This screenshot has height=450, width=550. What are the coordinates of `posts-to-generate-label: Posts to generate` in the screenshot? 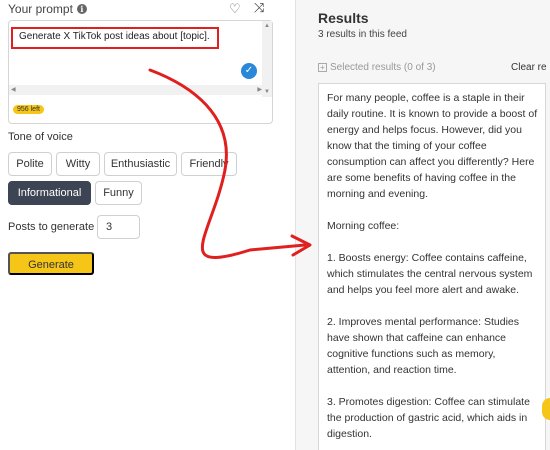 It's located at (51, 227).